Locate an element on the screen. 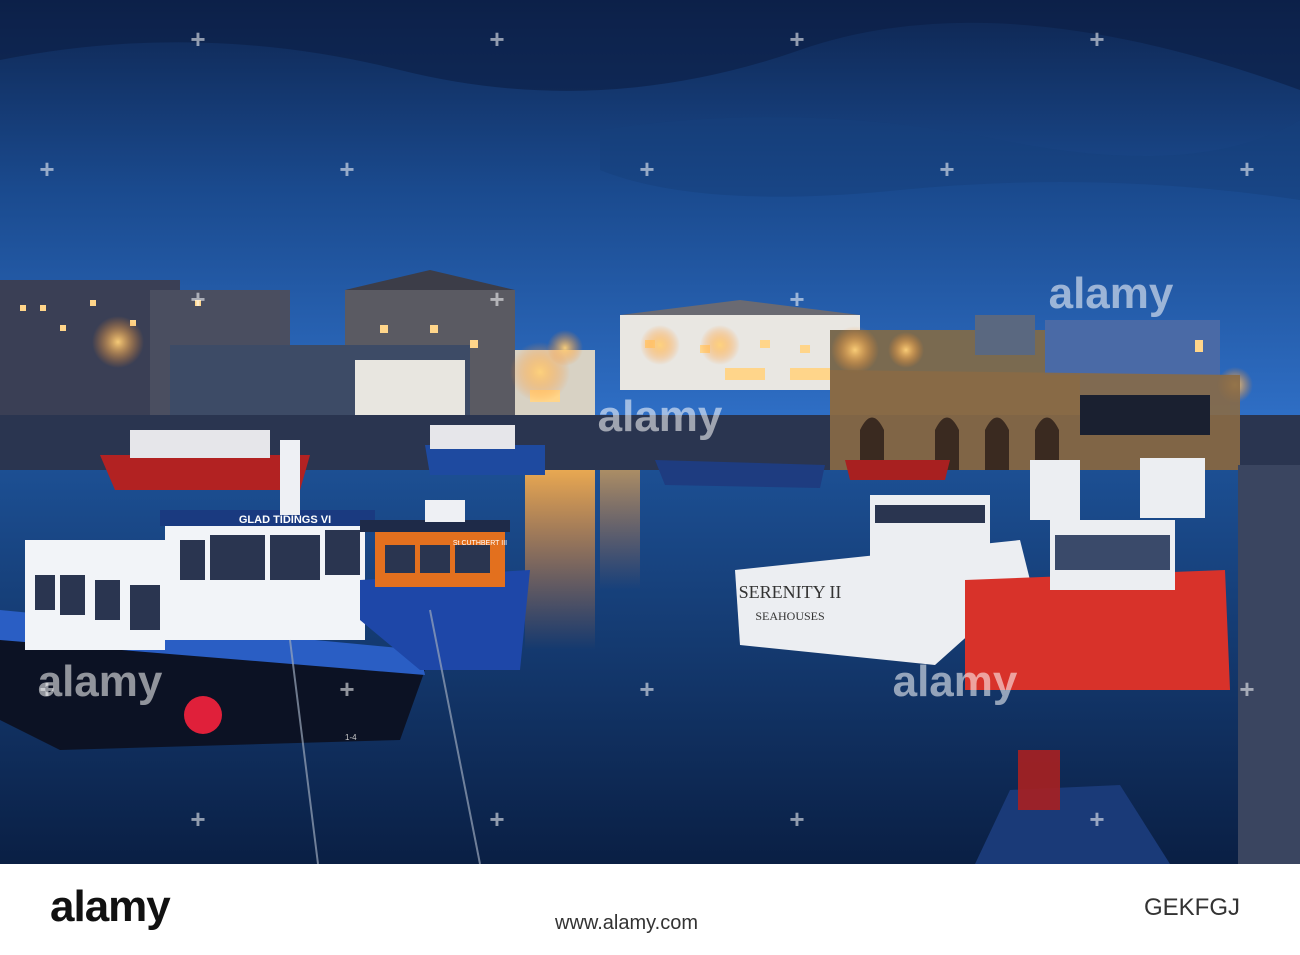 The width and height of the screenshot is (1300, 955). light-reflection is located at coordinates (560, 560).